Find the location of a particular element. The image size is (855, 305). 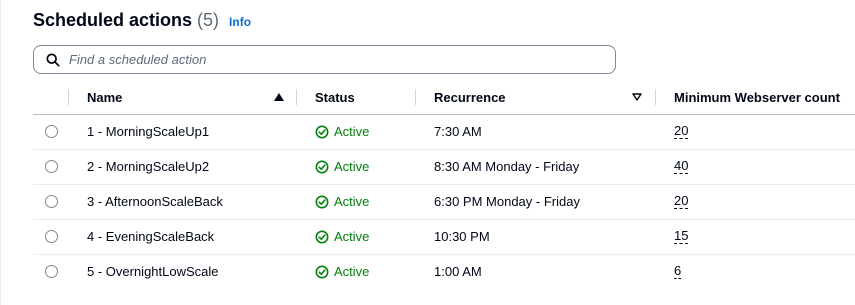

row-recurrence: 6:30 PM Monday - Friday is located at coordinates (507, 201).